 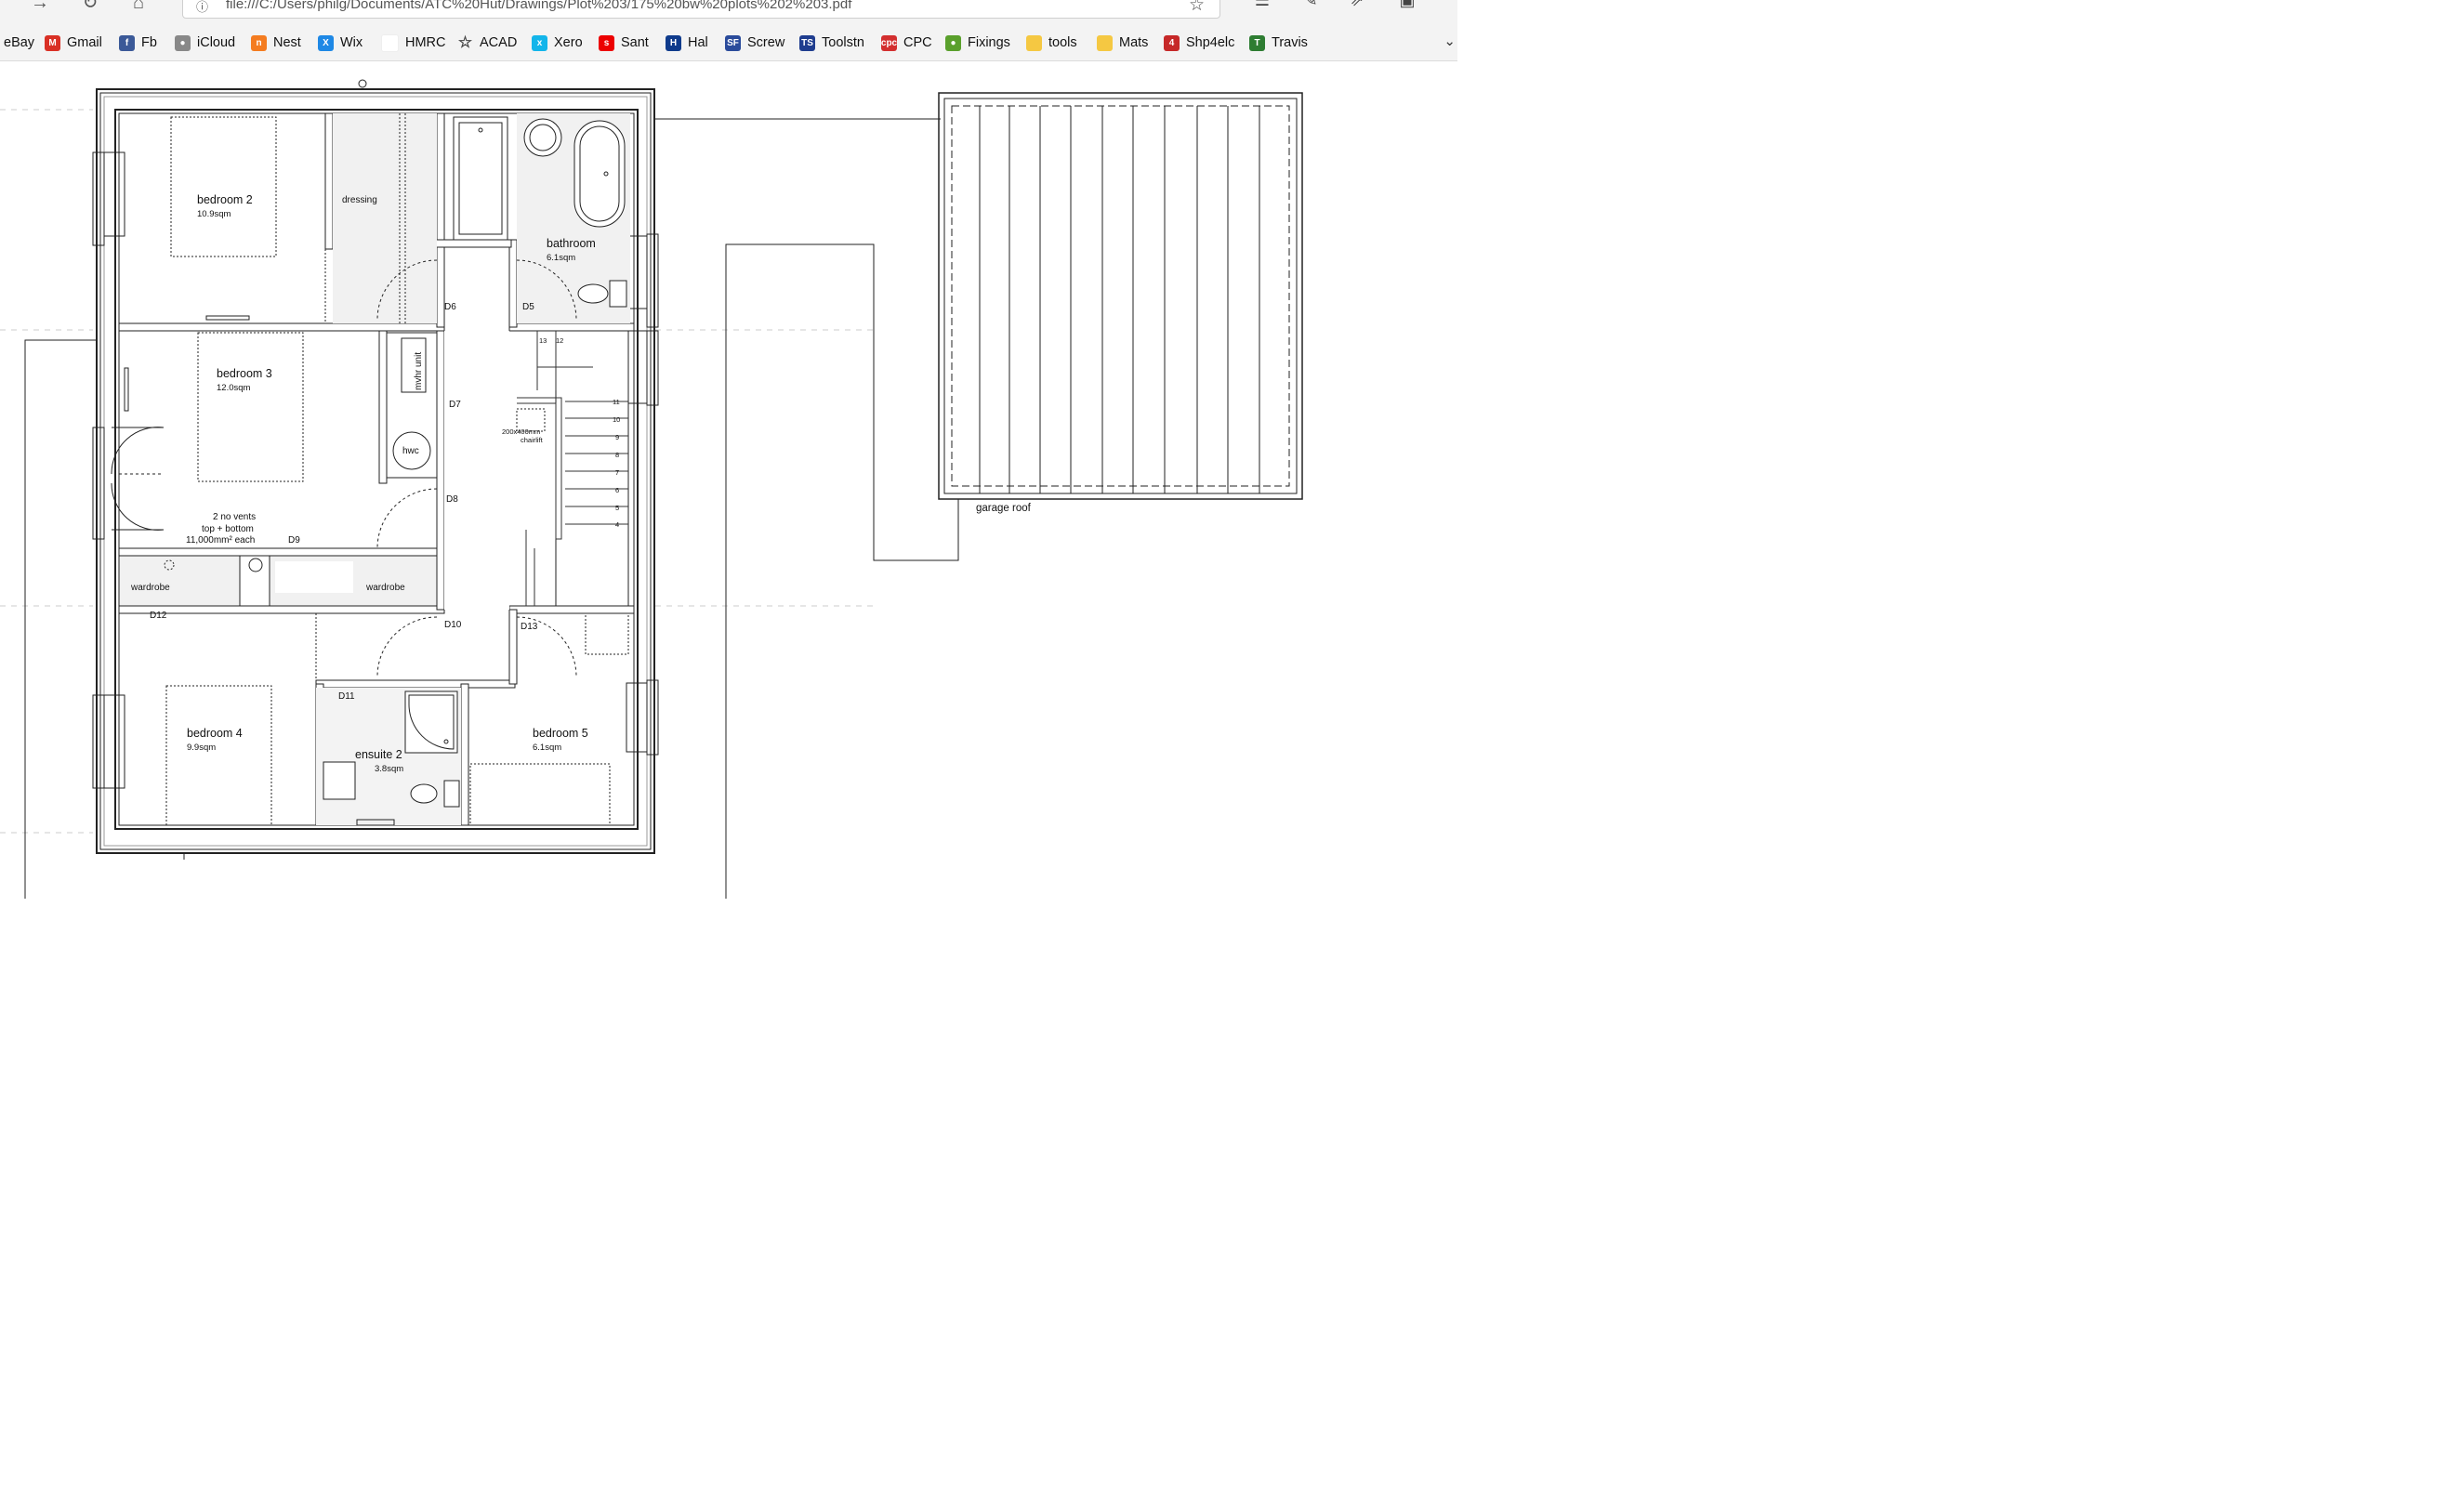 What do you see at coordinates (1290, 42) in the screenshot?
I see `favorite-label: Travis` at bounding box center [1290, 42].